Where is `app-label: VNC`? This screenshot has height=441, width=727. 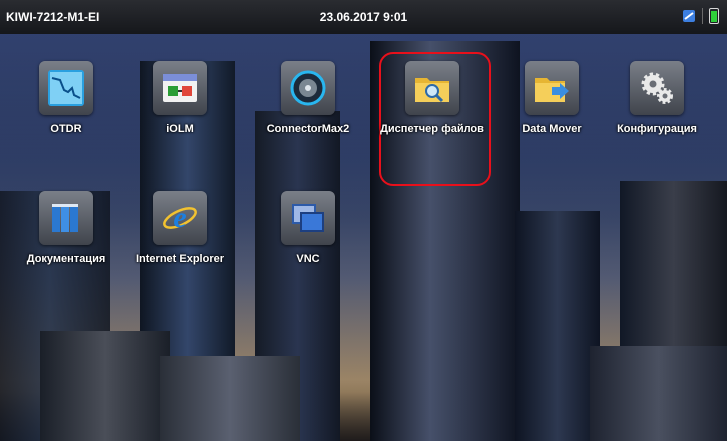 app-label: VNC is located at coordinates (308, 259).